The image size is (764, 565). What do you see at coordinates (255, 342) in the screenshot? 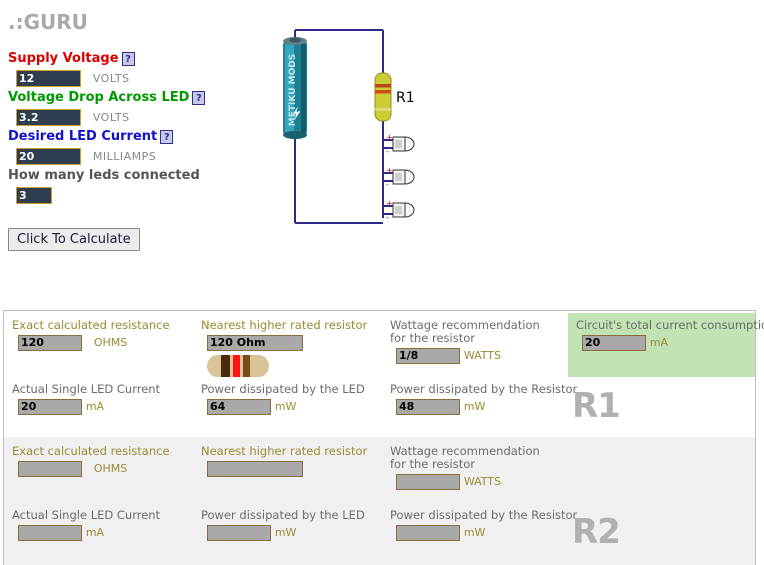
I see `nearest-resistor-input-r1` at bounding box center [255, 342].